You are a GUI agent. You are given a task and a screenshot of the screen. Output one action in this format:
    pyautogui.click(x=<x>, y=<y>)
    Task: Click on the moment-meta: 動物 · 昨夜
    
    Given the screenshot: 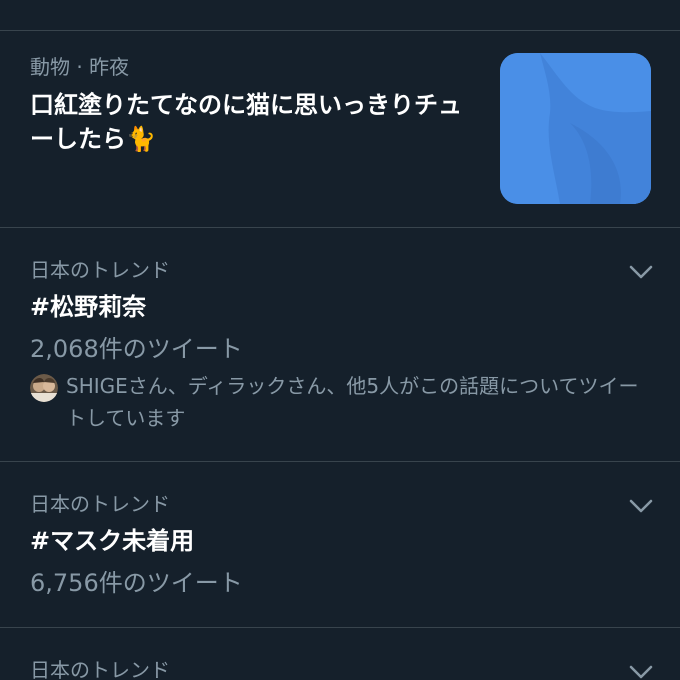 What is the action you would take?
    pyautogui.click(x=80, y=67)
    